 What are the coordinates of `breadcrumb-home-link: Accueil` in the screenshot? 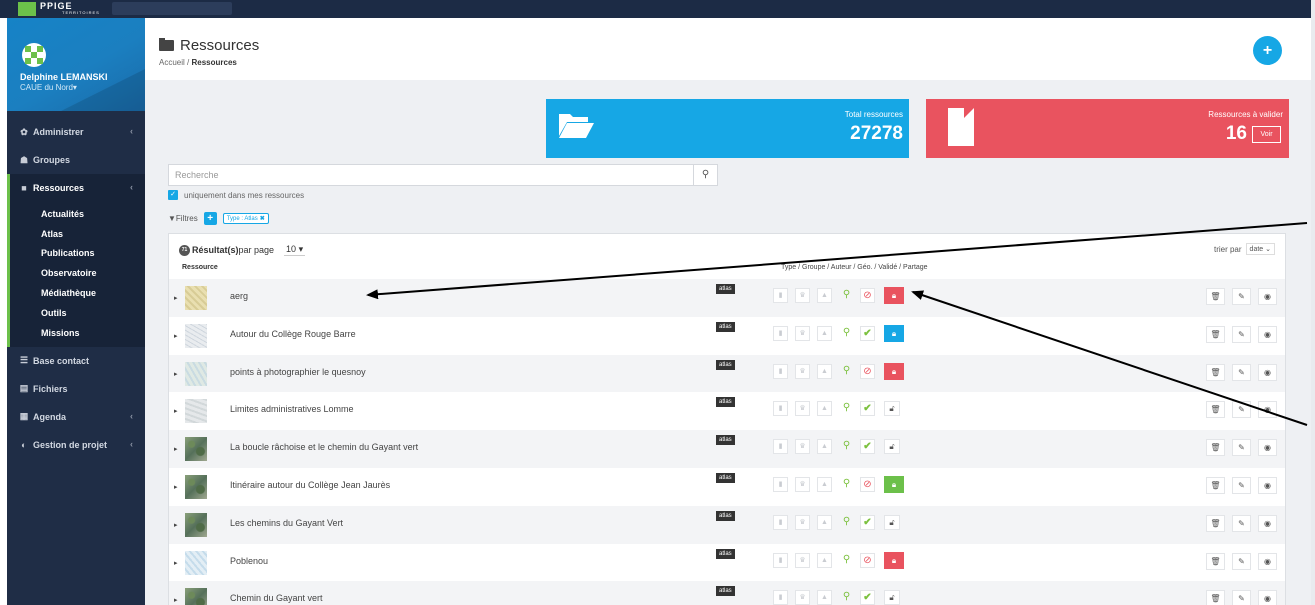 It's located at (172, 62).